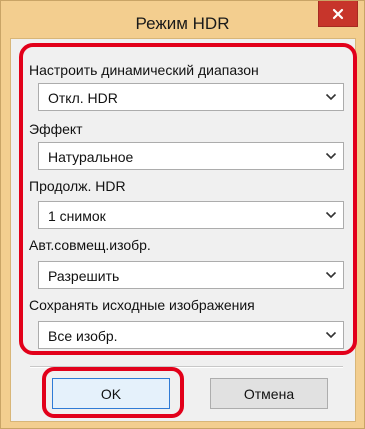 The image size is (365, 429). I want to click on dynamic-range-label: Настроить динамический диапазон, so click(144, 70).